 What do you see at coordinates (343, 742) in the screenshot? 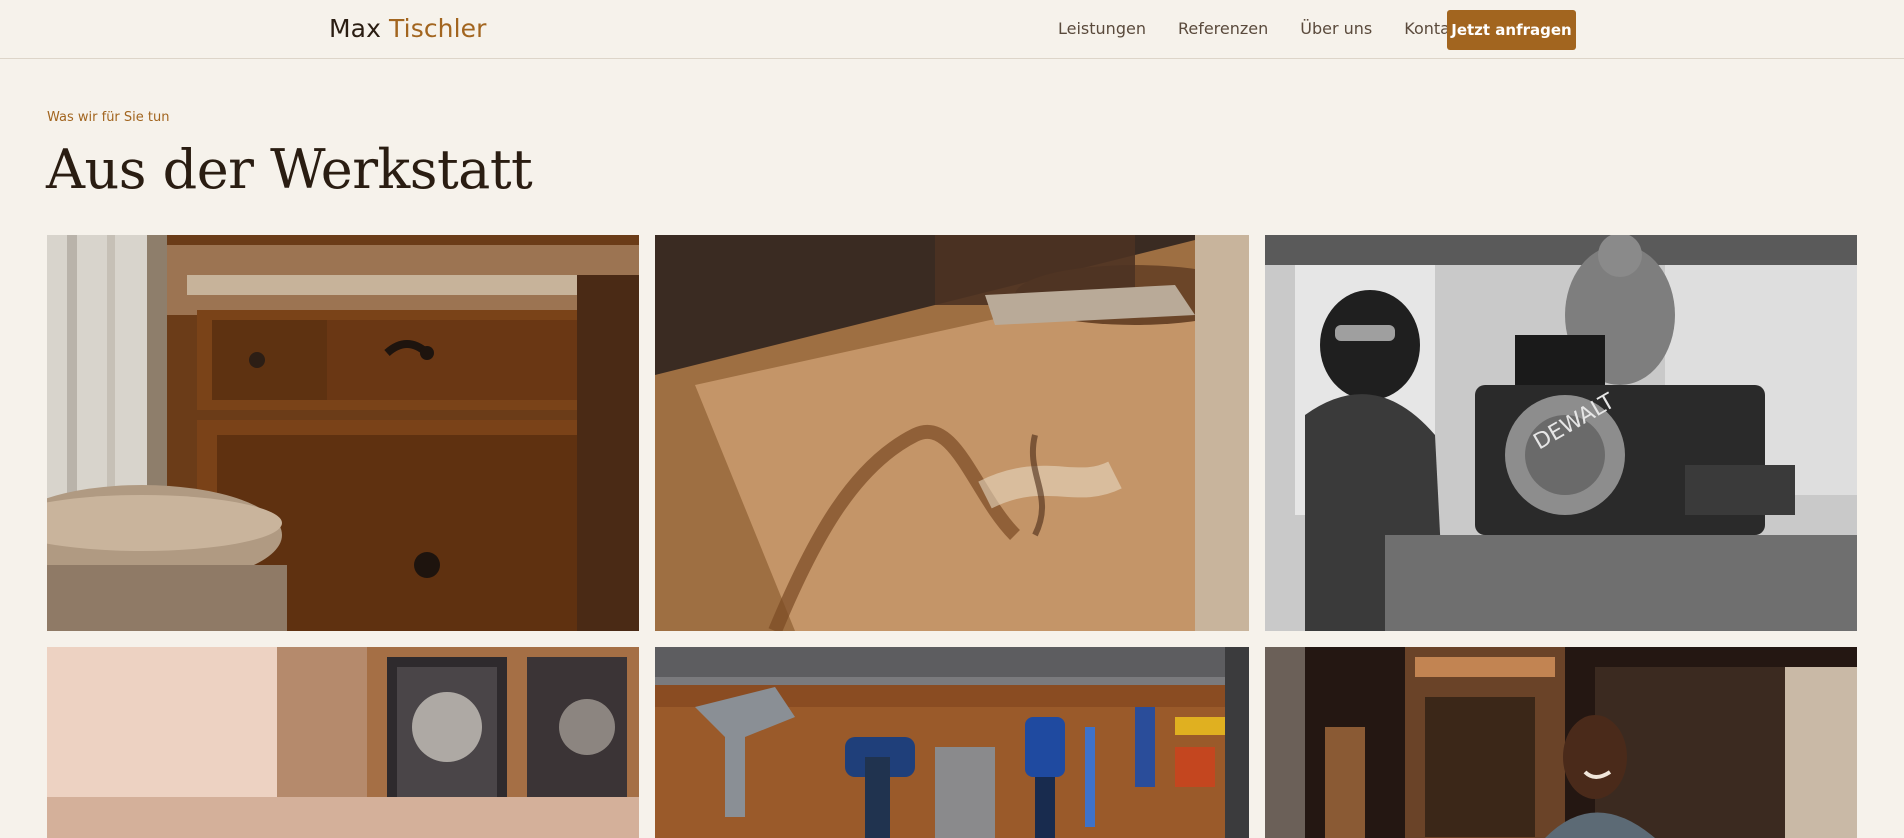
I see `gallery-image-window` at bounding box center [343, 742].